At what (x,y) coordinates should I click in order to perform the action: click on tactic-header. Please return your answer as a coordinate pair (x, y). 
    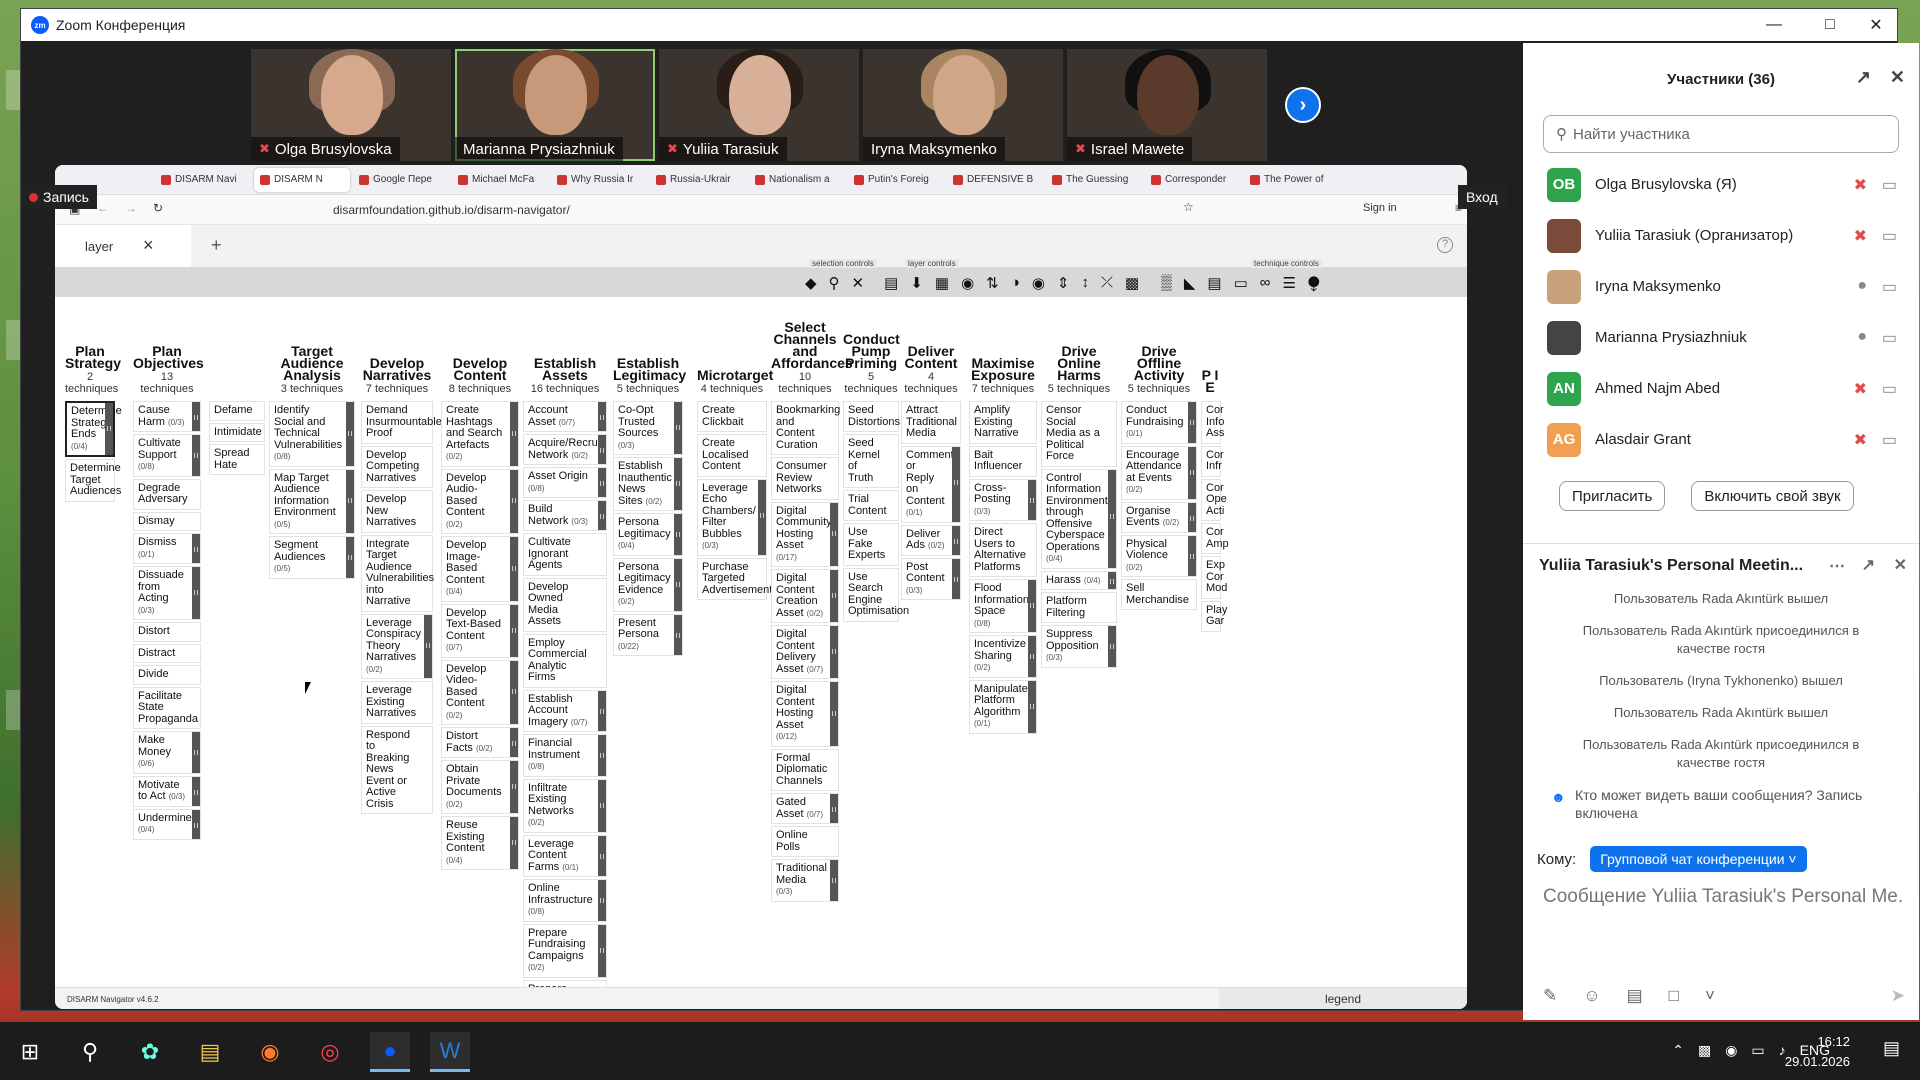
    Looking at the image, I should click on (237, 359).